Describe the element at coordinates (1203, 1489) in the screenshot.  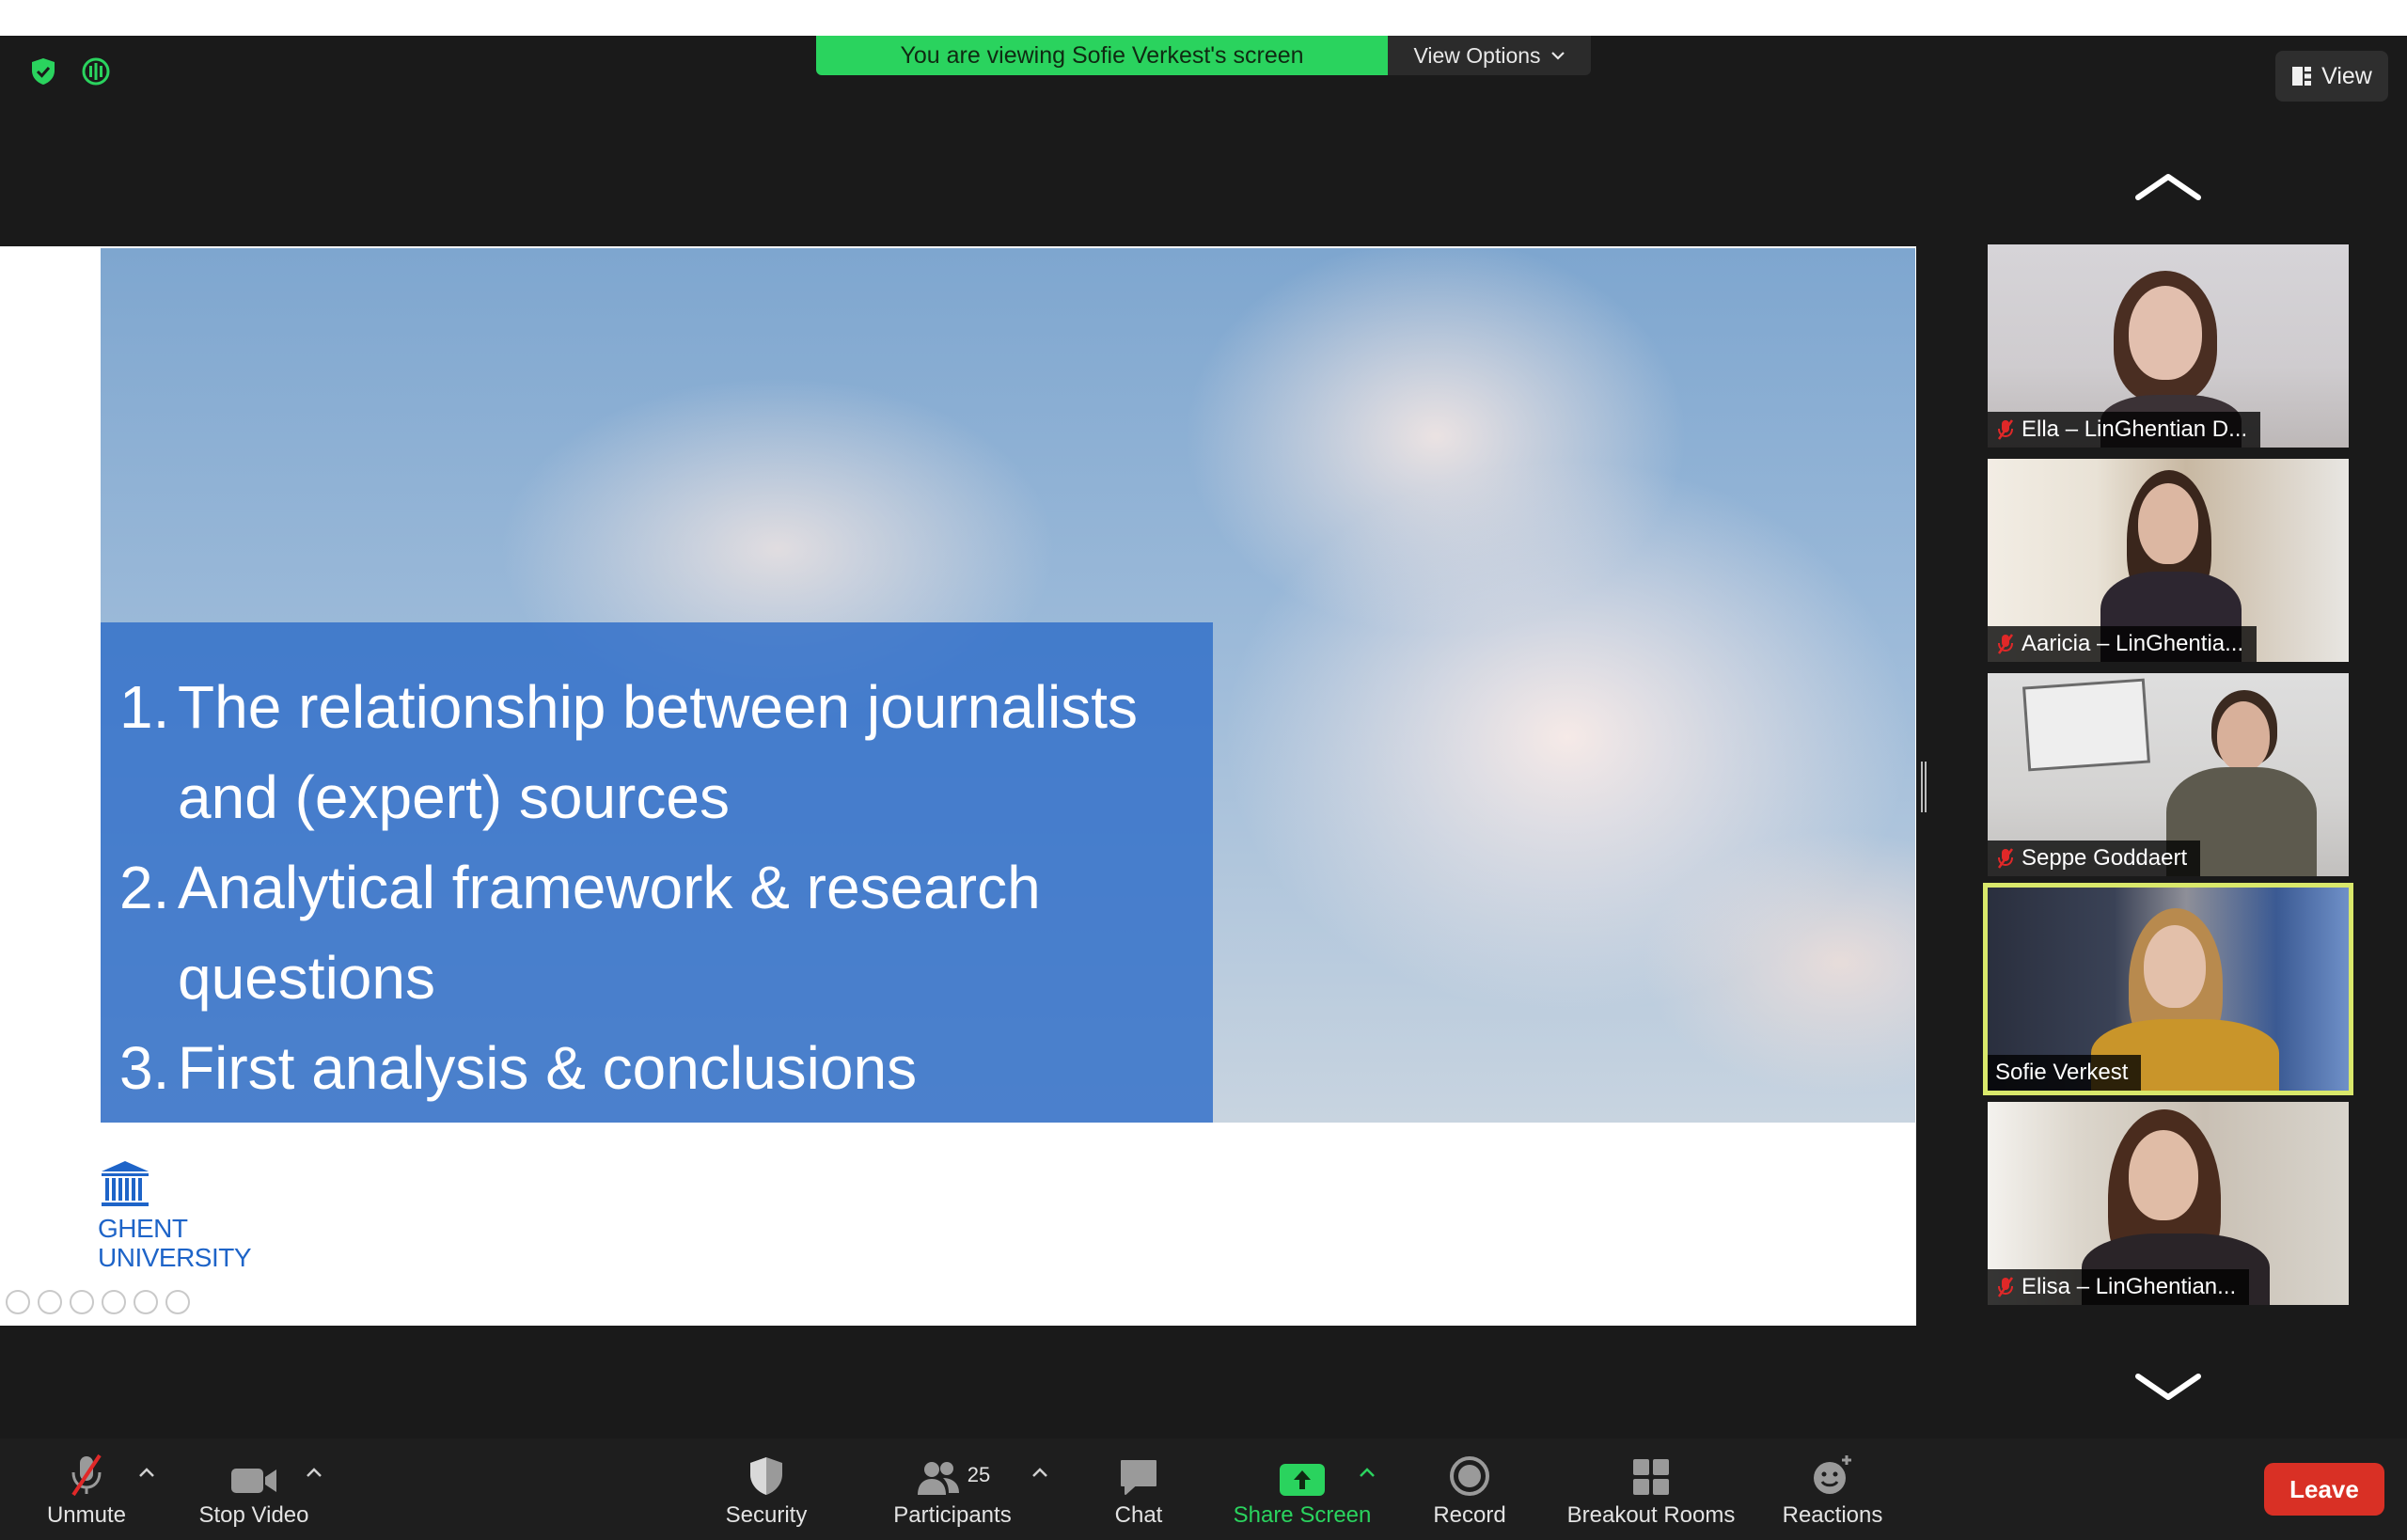
I see `meeting-toolbar` at that location.